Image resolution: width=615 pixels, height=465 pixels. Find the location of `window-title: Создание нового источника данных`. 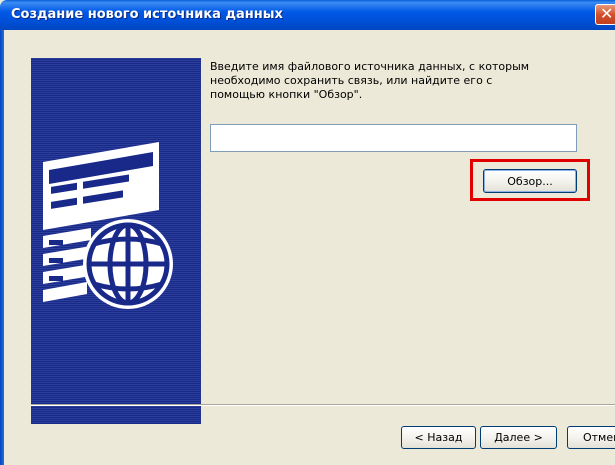

window-title: Создание нового источника данных is located at coordinates (147, 14).